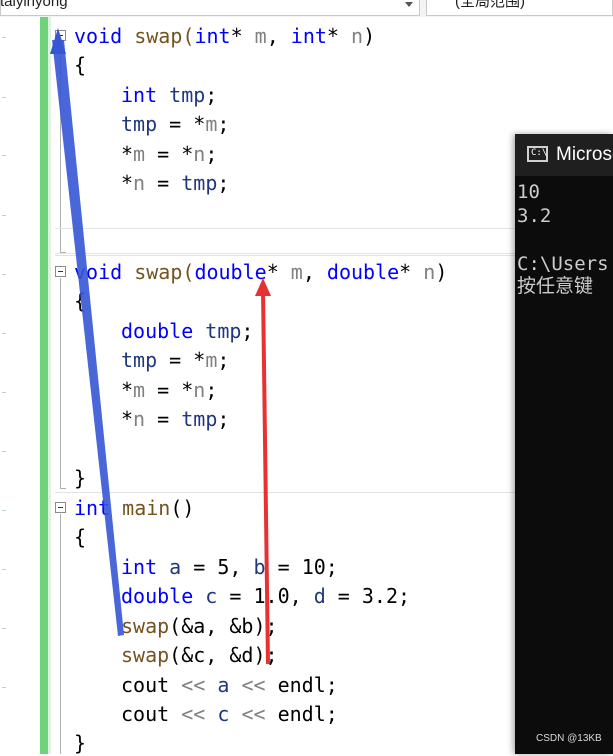 This screenshot has height=756, width=613. Describe the element at coordinates (175, 567) in the screenshot. I see `variable: a` at that location.